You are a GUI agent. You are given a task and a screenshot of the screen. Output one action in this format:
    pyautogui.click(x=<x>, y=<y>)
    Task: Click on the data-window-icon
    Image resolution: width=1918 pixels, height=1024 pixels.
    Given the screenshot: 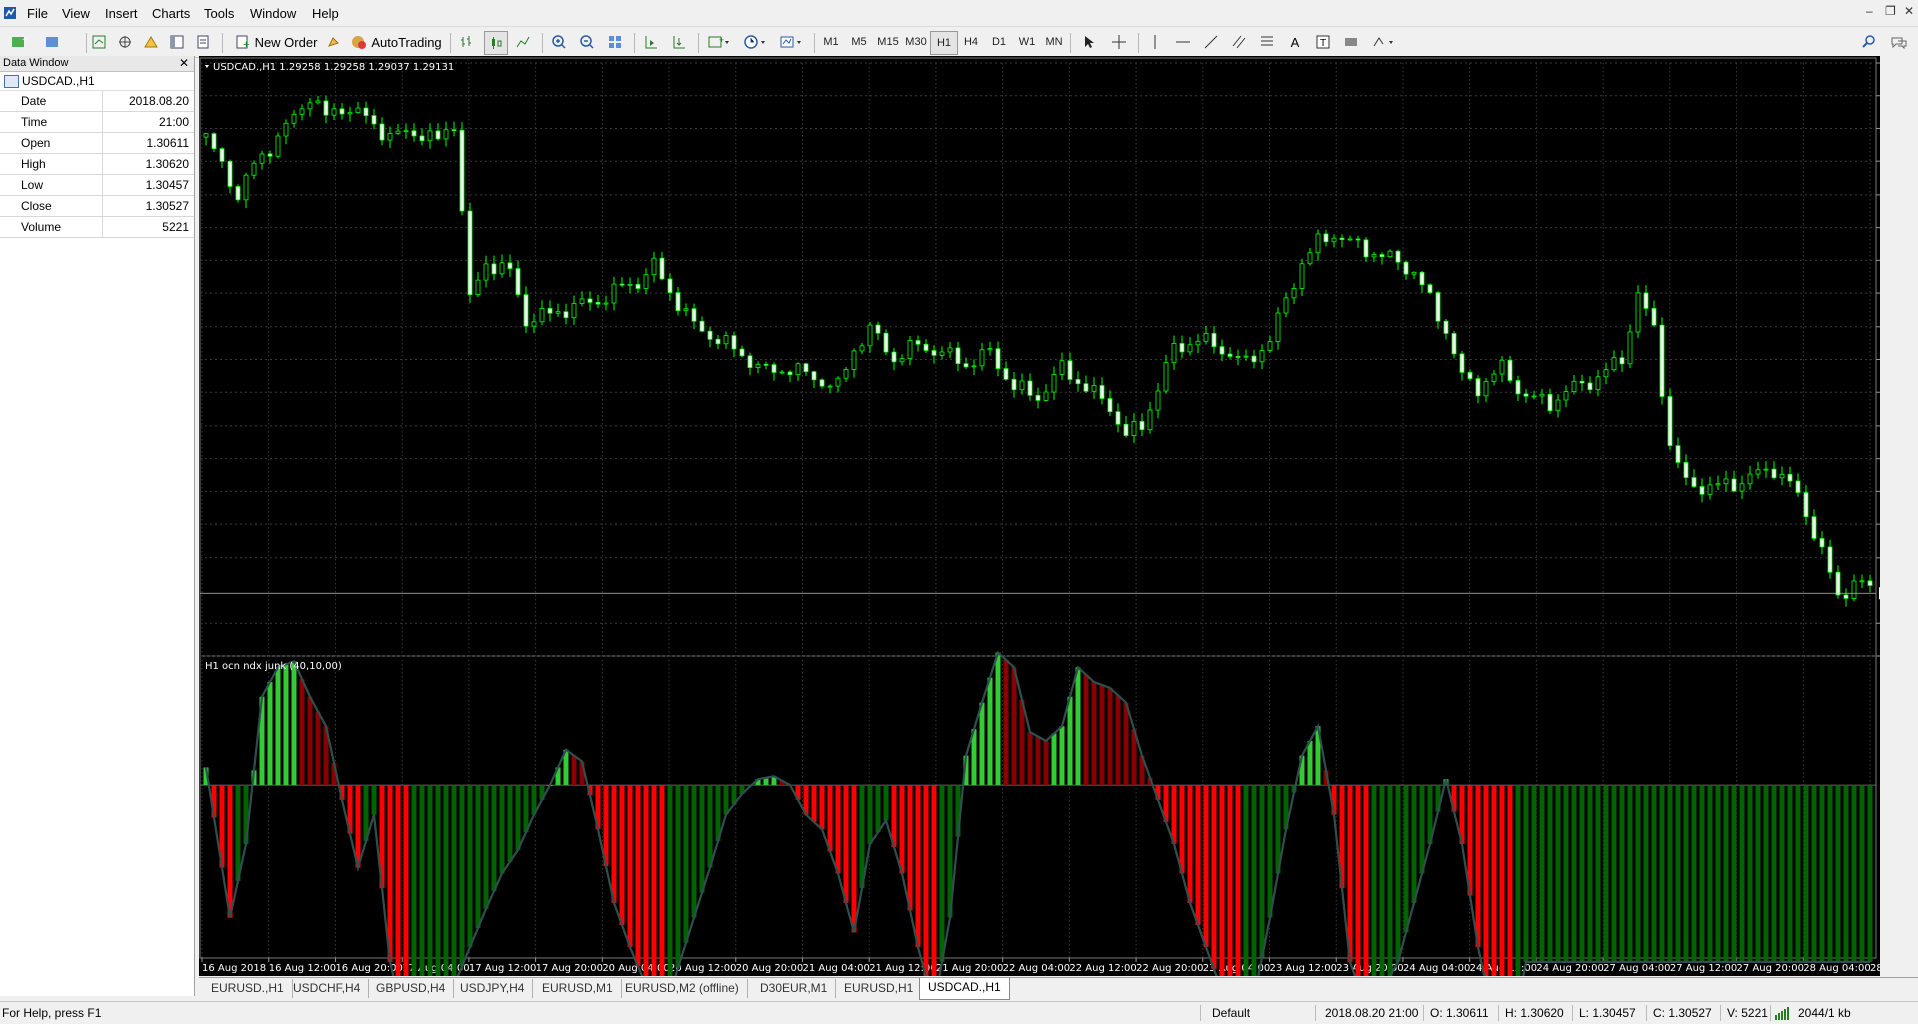 What is the action you would take?
    pyautogui.click(x=125, y=42)
    